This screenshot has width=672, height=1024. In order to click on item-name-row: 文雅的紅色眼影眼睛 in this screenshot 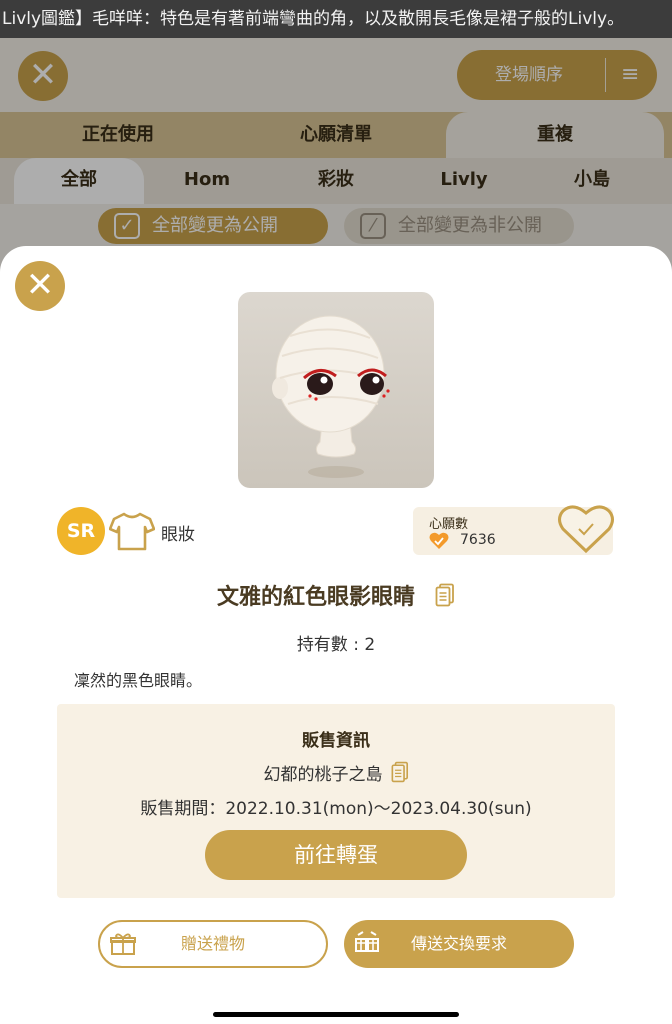, I will do `click(336, 595)`.